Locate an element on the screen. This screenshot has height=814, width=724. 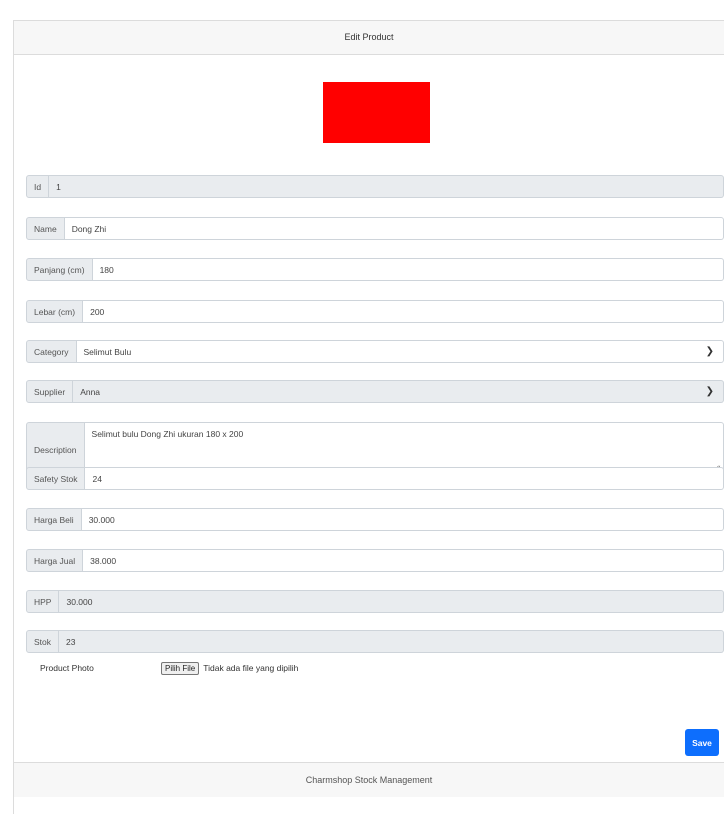
card-header-title: Edit Product is located at coordinates (369, 38).